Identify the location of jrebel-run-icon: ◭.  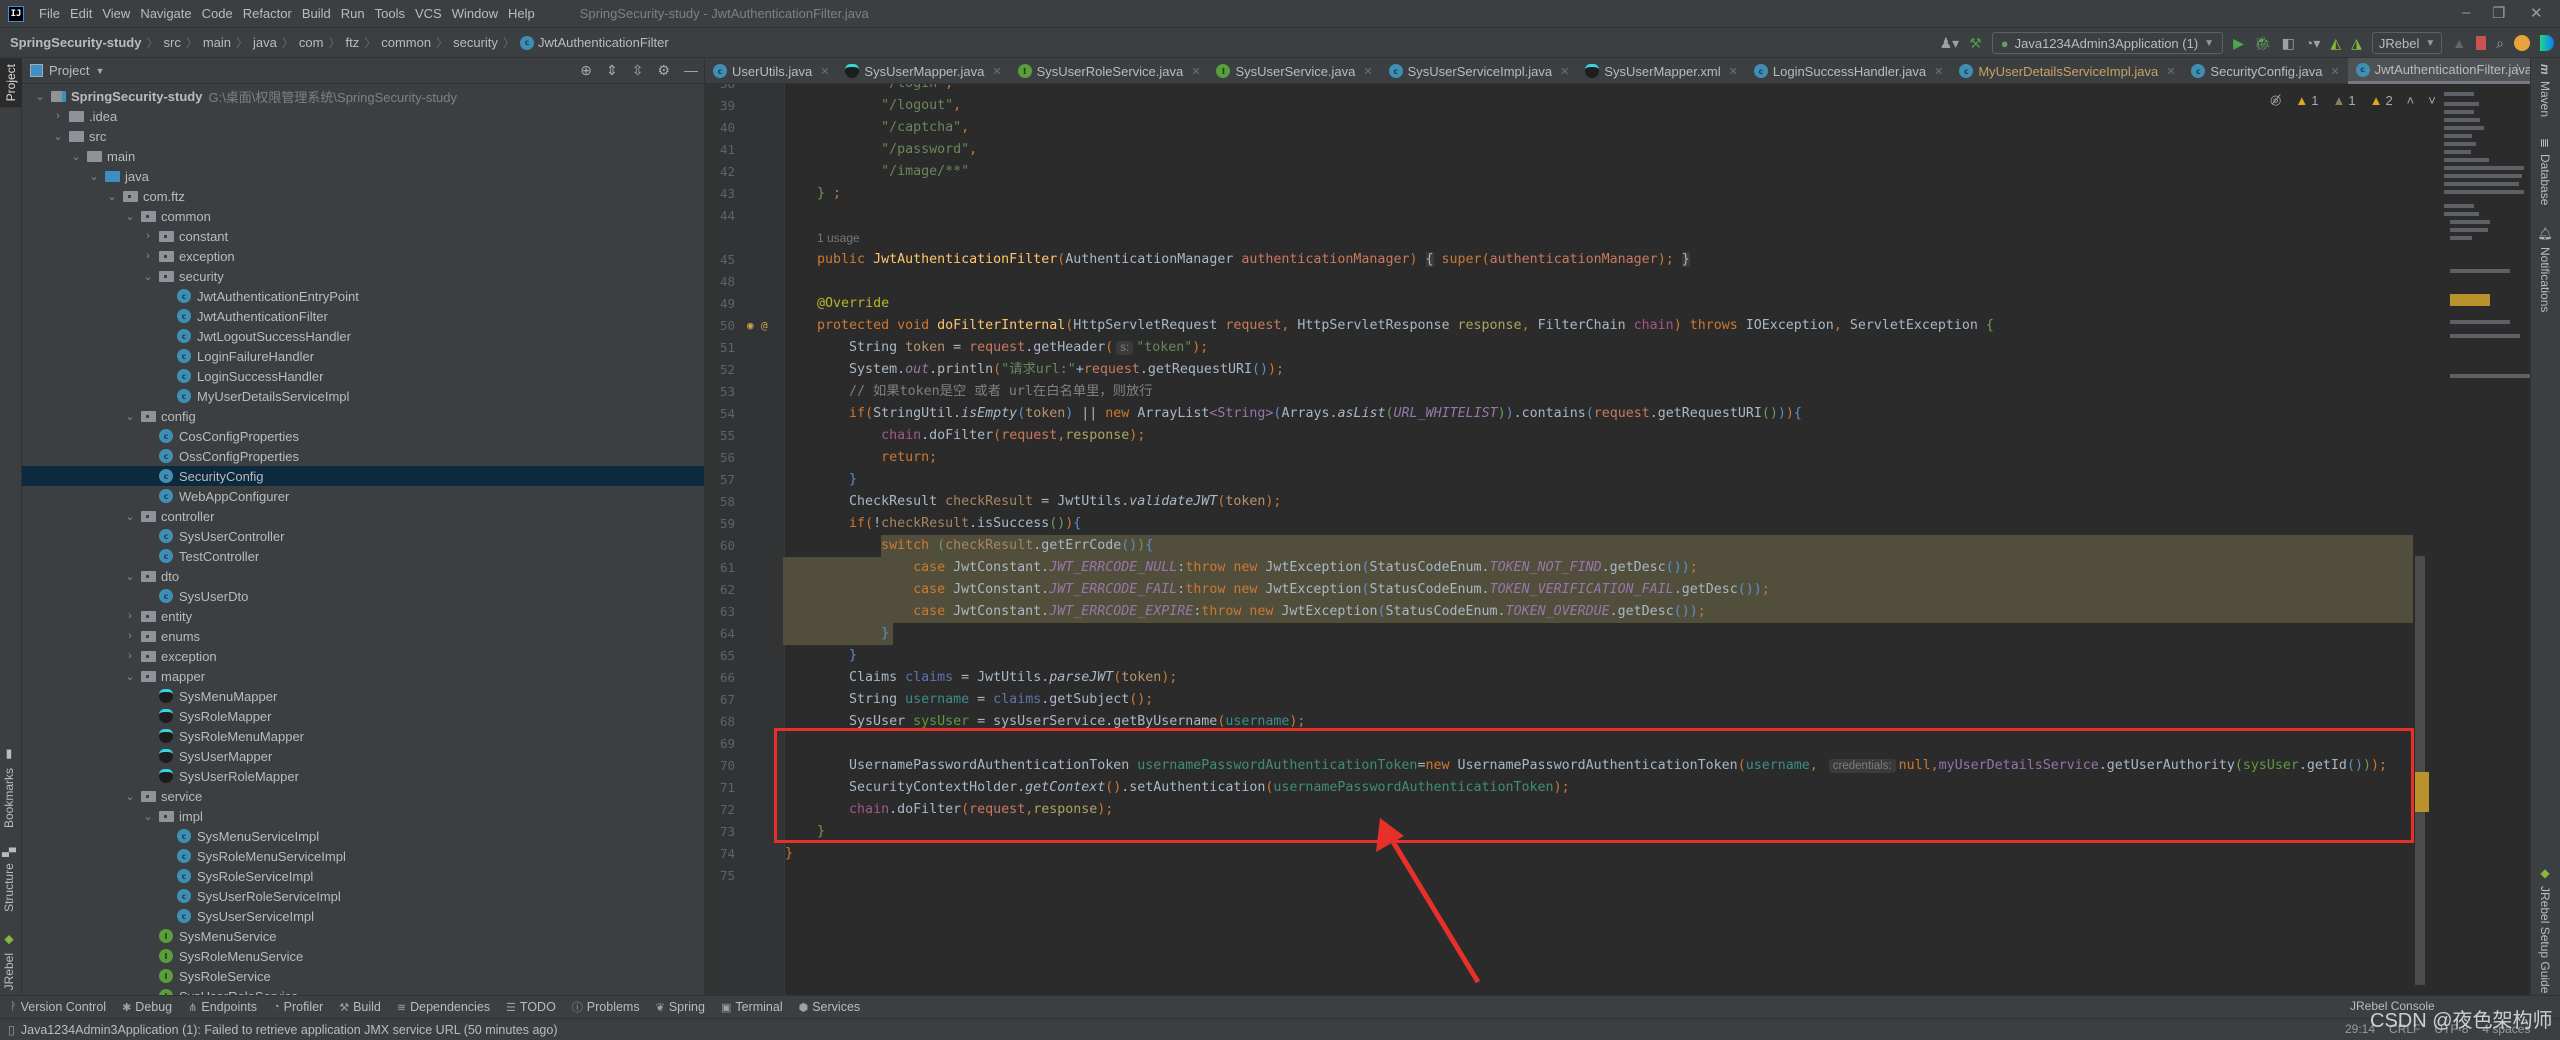
(2335, 43).